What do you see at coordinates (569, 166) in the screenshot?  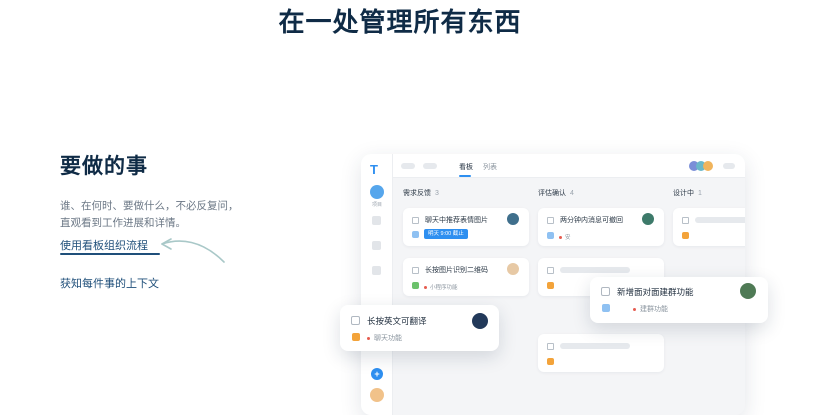 I see `app-topbar: 看板 列表` at bounding box center [569, 166].